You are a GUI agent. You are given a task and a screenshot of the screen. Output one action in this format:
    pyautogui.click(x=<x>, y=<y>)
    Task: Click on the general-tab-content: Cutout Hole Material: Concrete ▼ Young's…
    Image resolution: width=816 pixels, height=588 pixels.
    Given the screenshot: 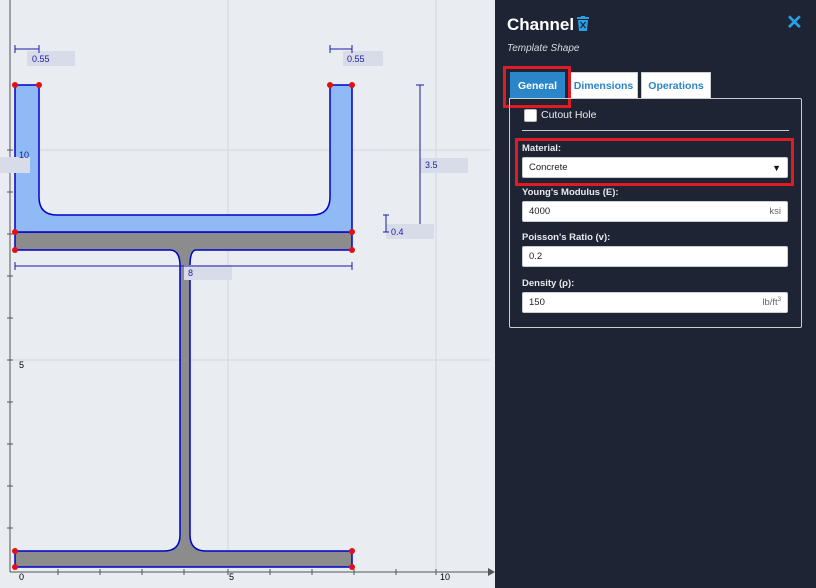 What is the action you would take?
    pyautogui.click(x=655, y=213)
    